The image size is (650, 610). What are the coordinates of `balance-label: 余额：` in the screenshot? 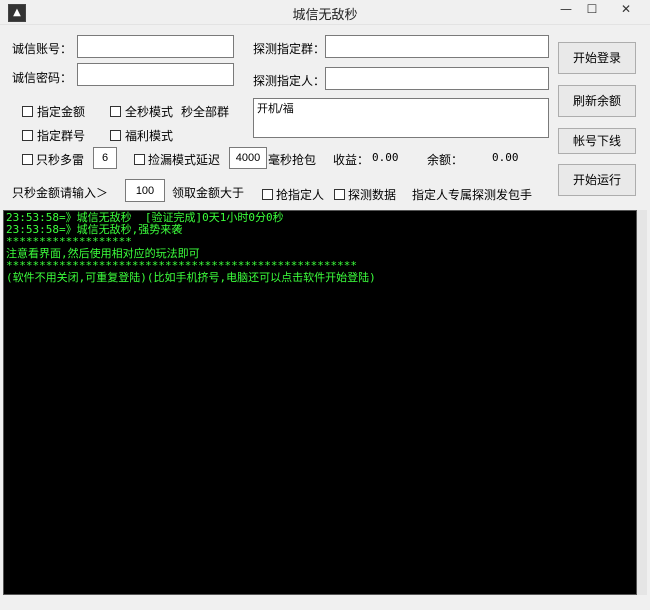 It's located at (445, 160).